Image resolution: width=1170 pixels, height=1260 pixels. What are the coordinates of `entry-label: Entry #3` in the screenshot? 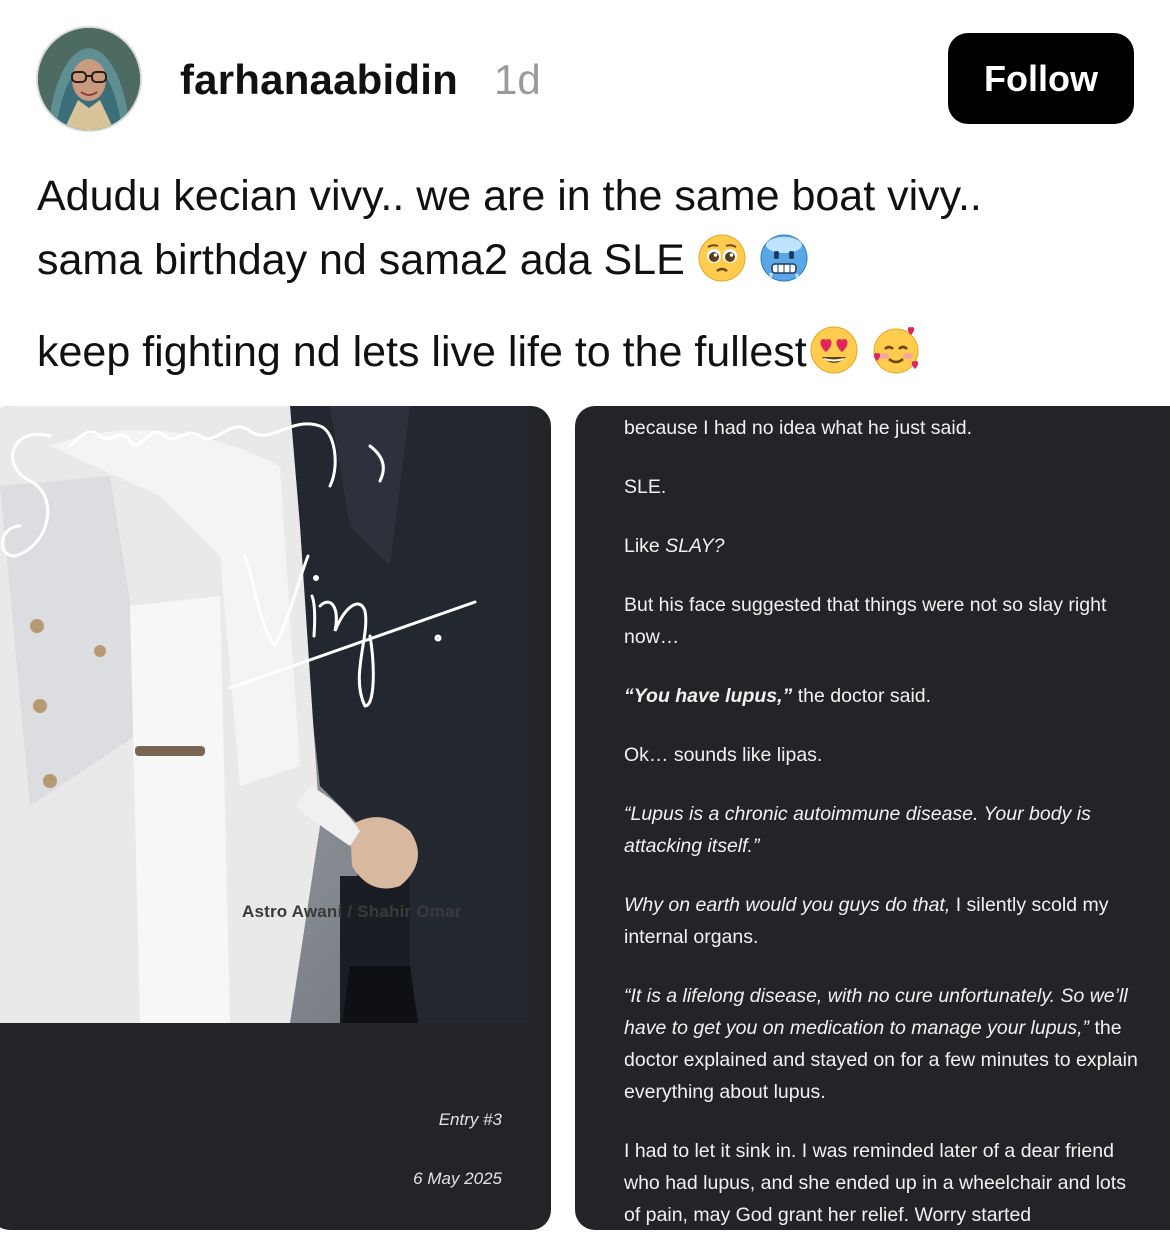 It's located at (470, 1119).